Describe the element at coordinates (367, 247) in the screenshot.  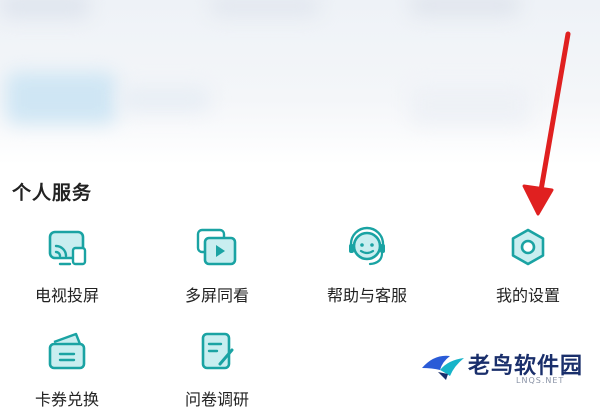
I see `customer-service-icon` at that location.